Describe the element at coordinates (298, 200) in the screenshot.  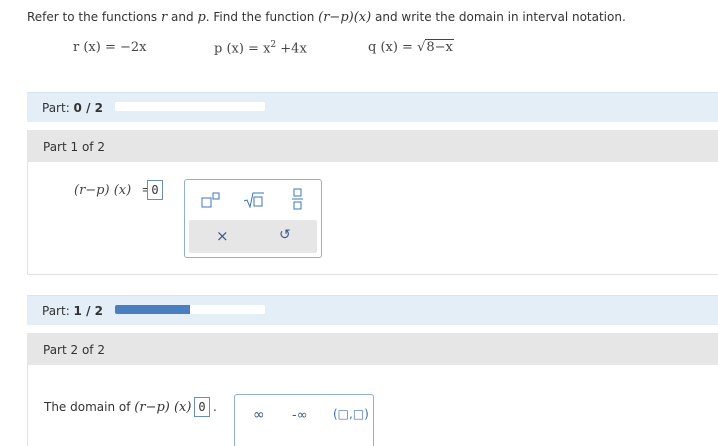
I see `fraction-icon` at that location.